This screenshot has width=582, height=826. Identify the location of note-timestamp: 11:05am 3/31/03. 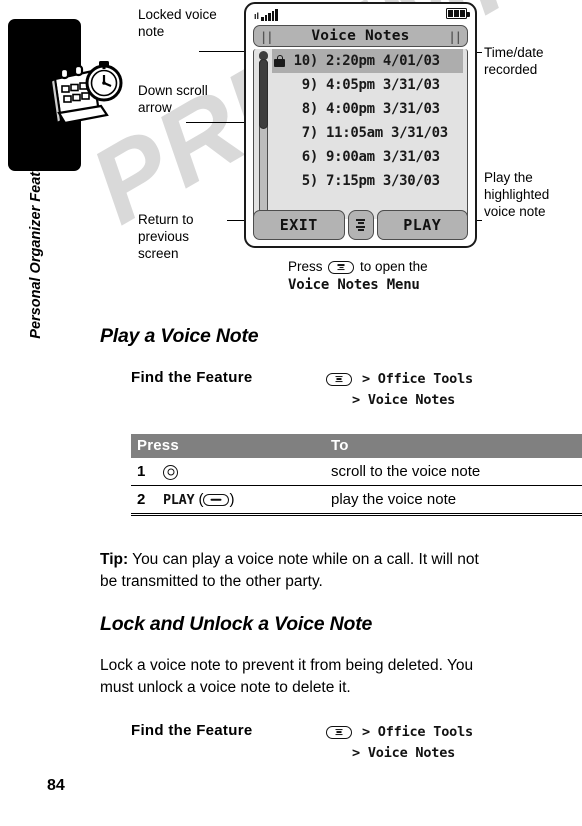
(387, 133).